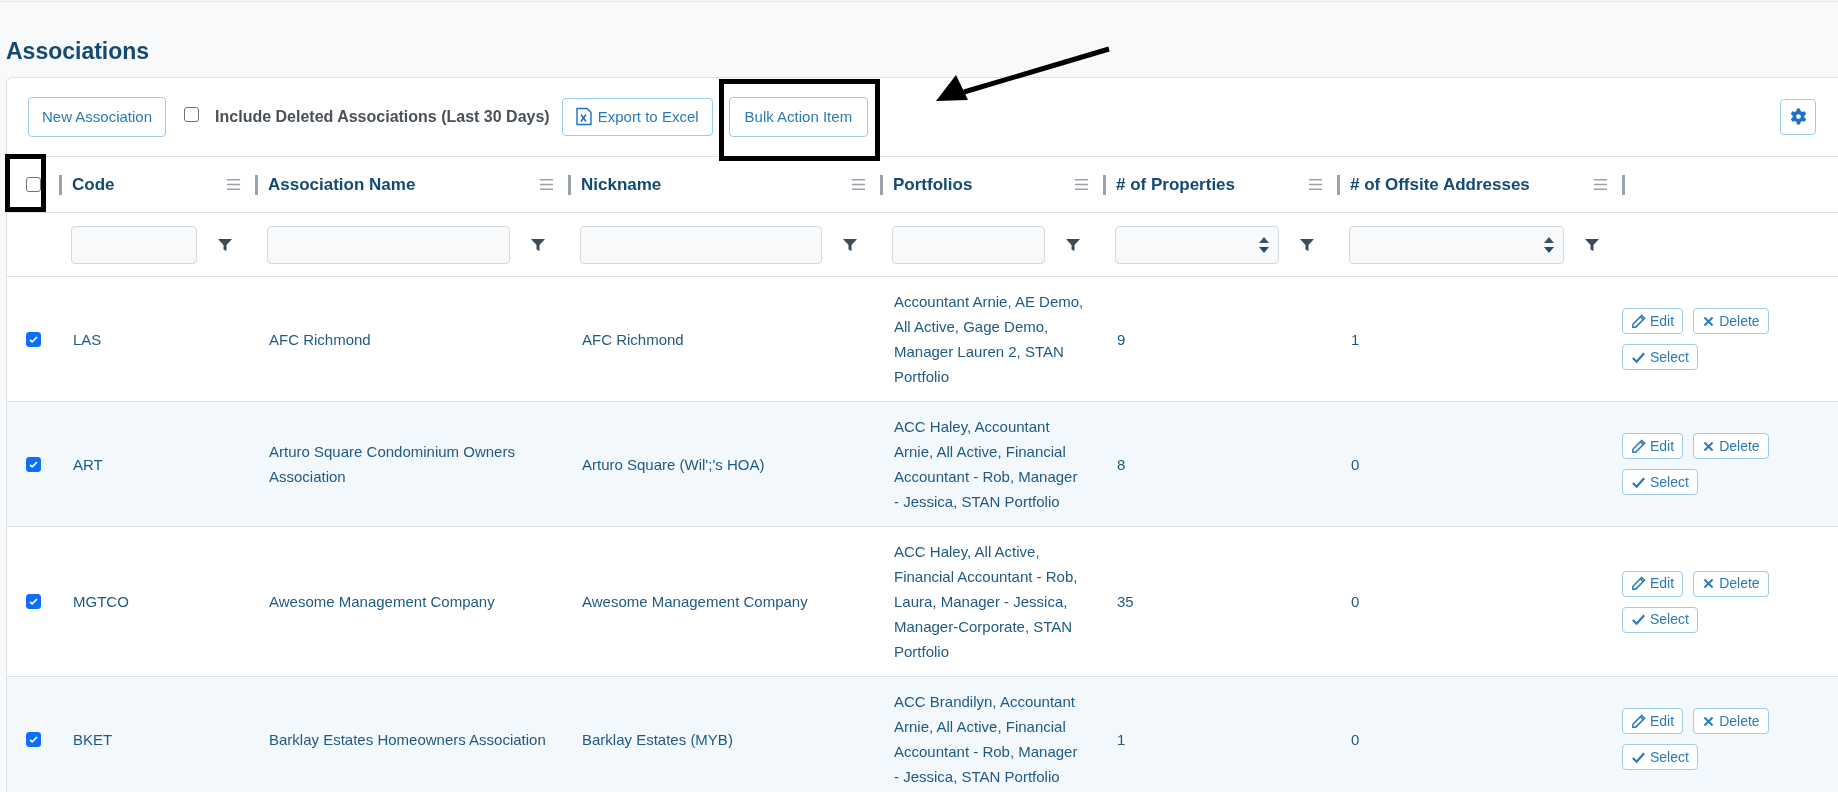 This screenshot has height=792, width=1838. What do you see at coordinates (1176, 184) in the screenshot?
I see `column-header: # of Properties` at bounding box center [1176, 184].